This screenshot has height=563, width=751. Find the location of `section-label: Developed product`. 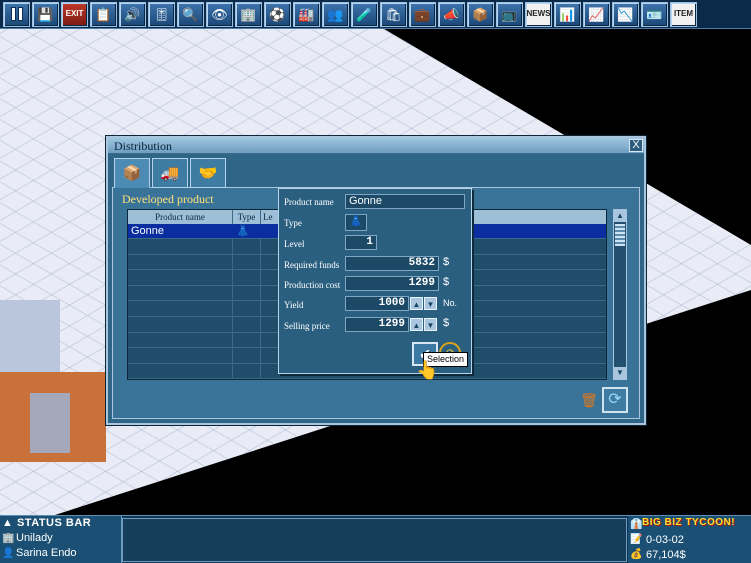

section-label: Developed product is located at coordinates (168, 199).